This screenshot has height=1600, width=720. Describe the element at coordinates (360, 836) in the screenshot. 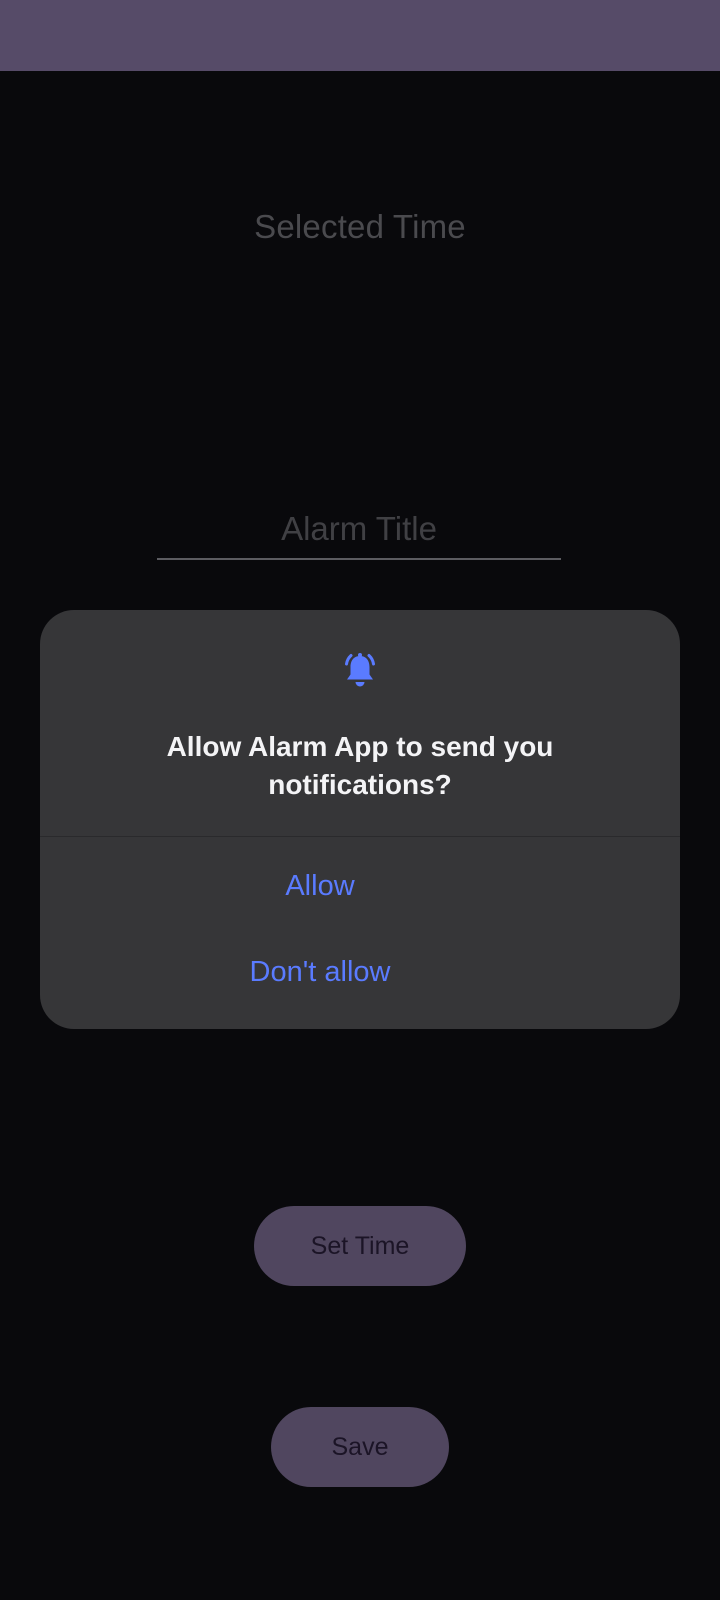

I see `dialog-divider` at that location.